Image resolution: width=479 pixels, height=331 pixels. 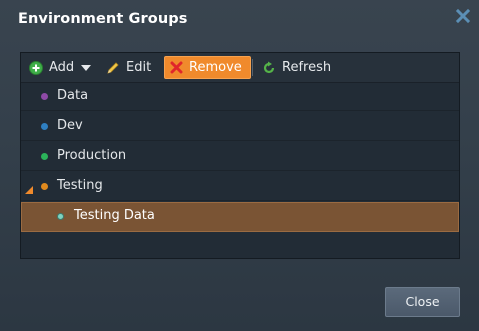 What do you see at coordinates (70, 125) in the screenshot?
I see `group-label: Dev` at bounding box center [70, 125].